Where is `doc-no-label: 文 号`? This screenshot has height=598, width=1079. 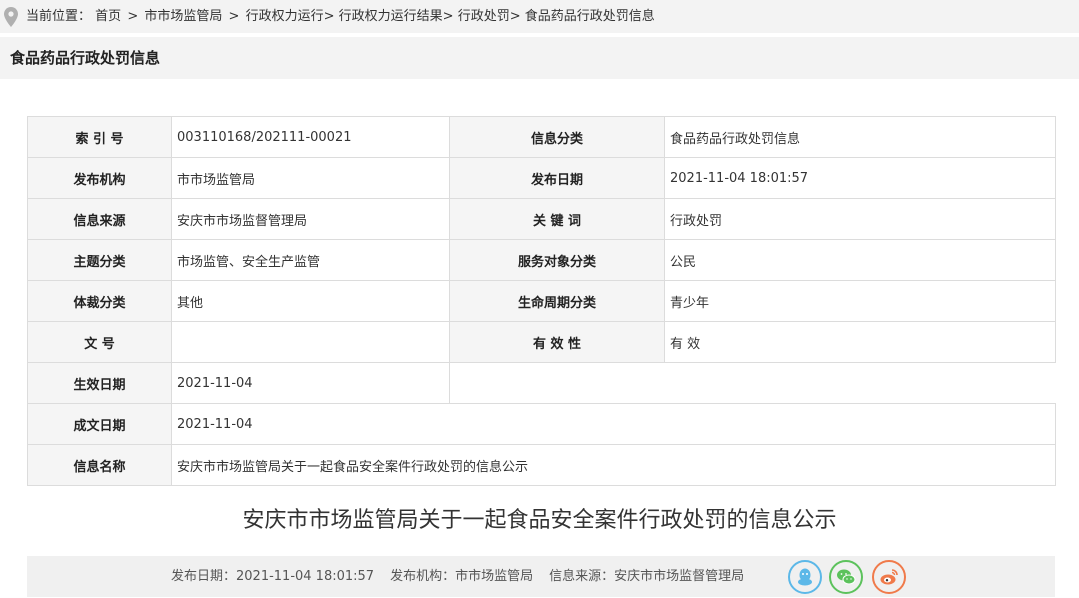
doc-no-label: 文 号 is located at coordinates (99, 342).